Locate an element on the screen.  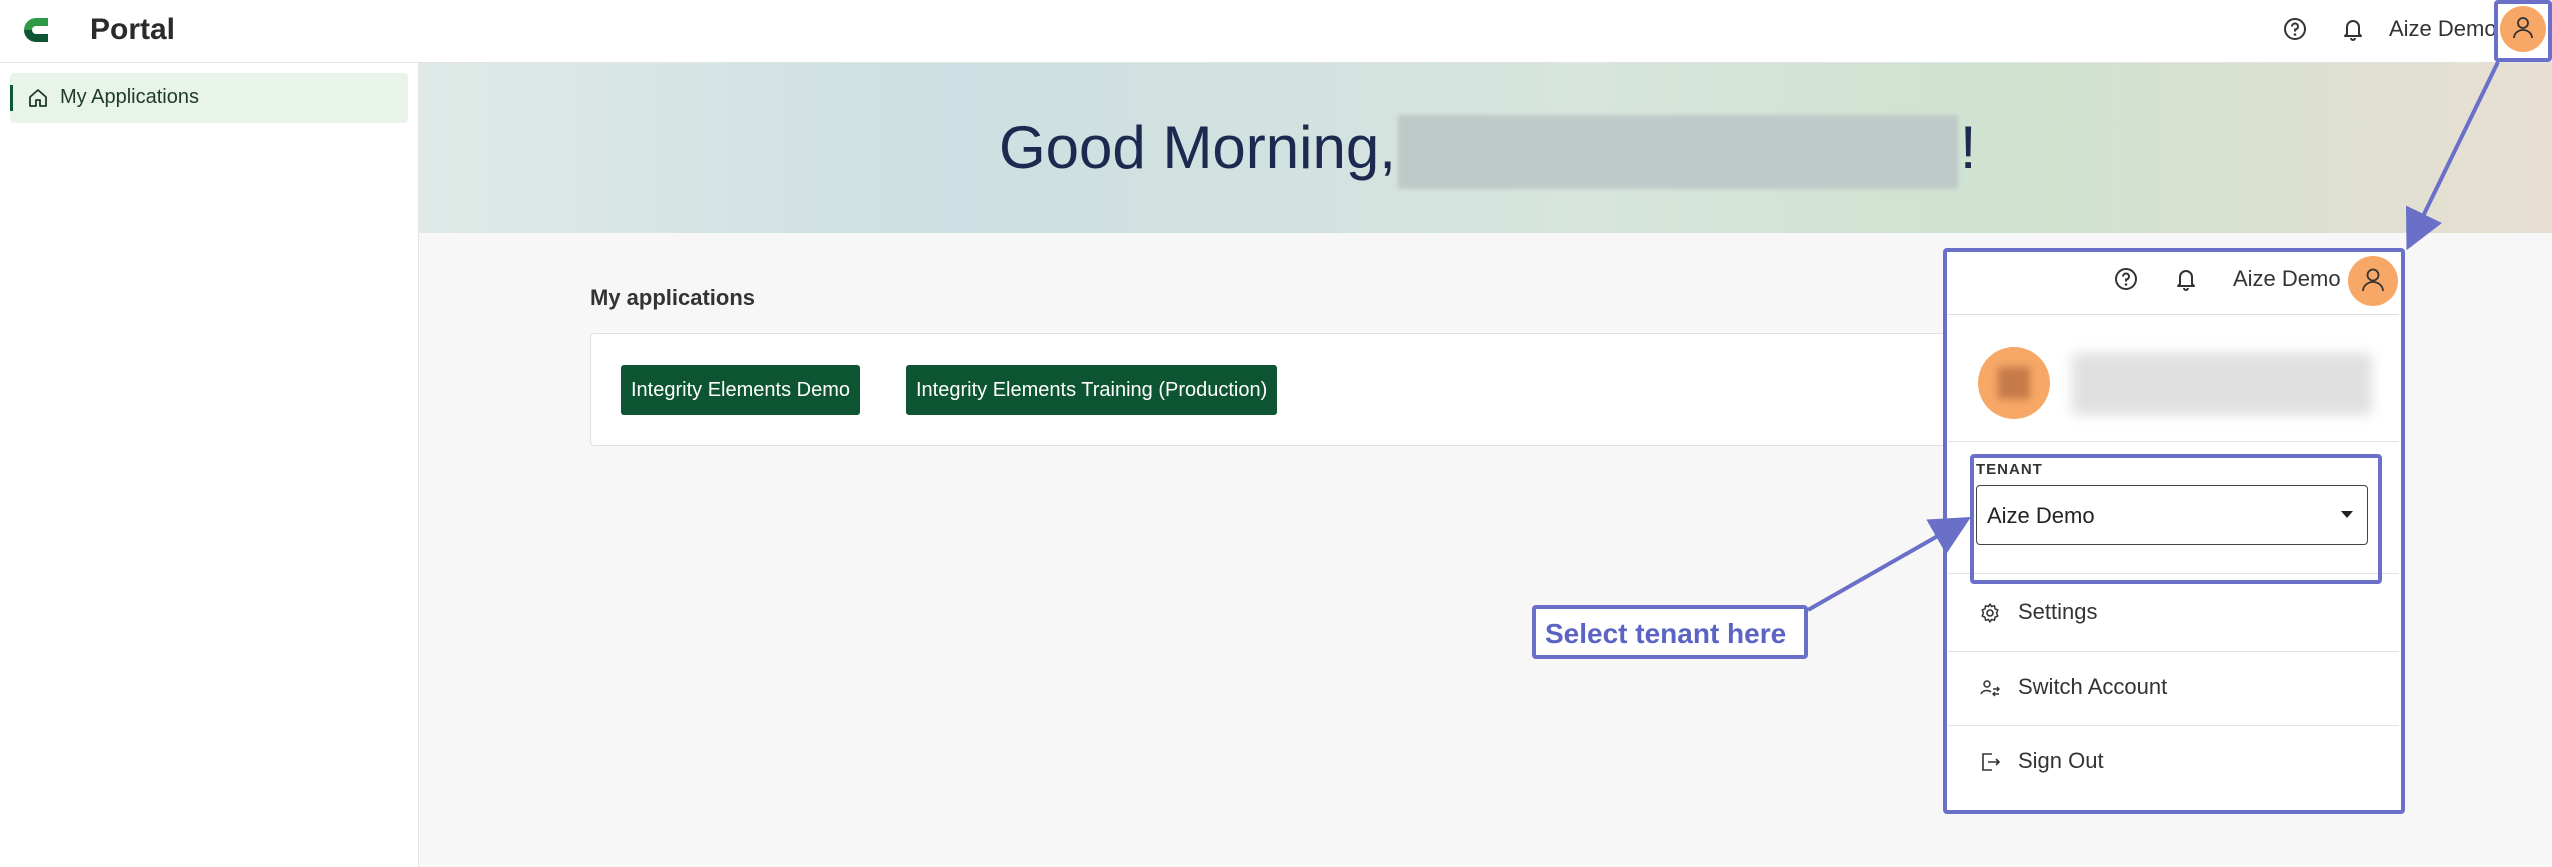
arrow-to-menu is located at coordinates (2453, 156).